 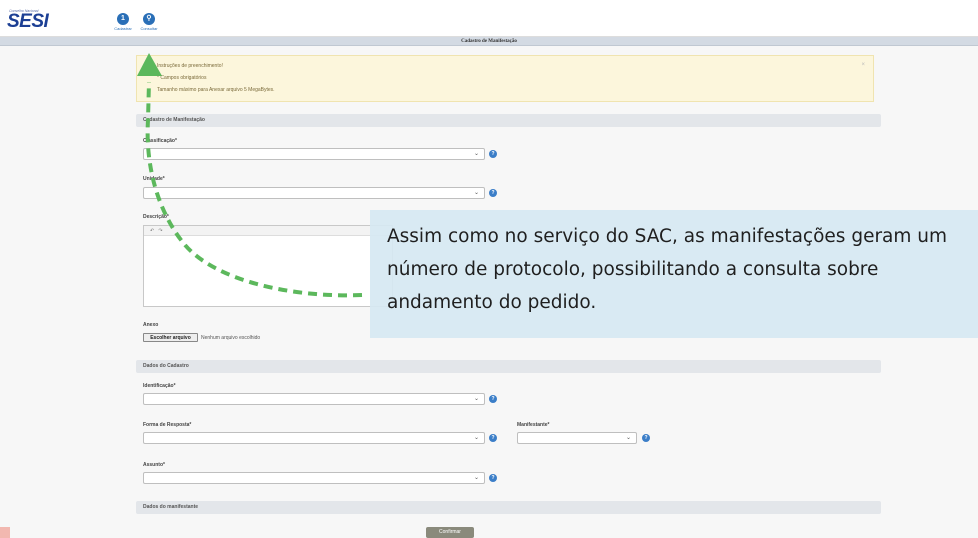 What do you see at coordinates (254, 189) in the screenshot?
I see `arrow-path` at bounding box center [254, 189].